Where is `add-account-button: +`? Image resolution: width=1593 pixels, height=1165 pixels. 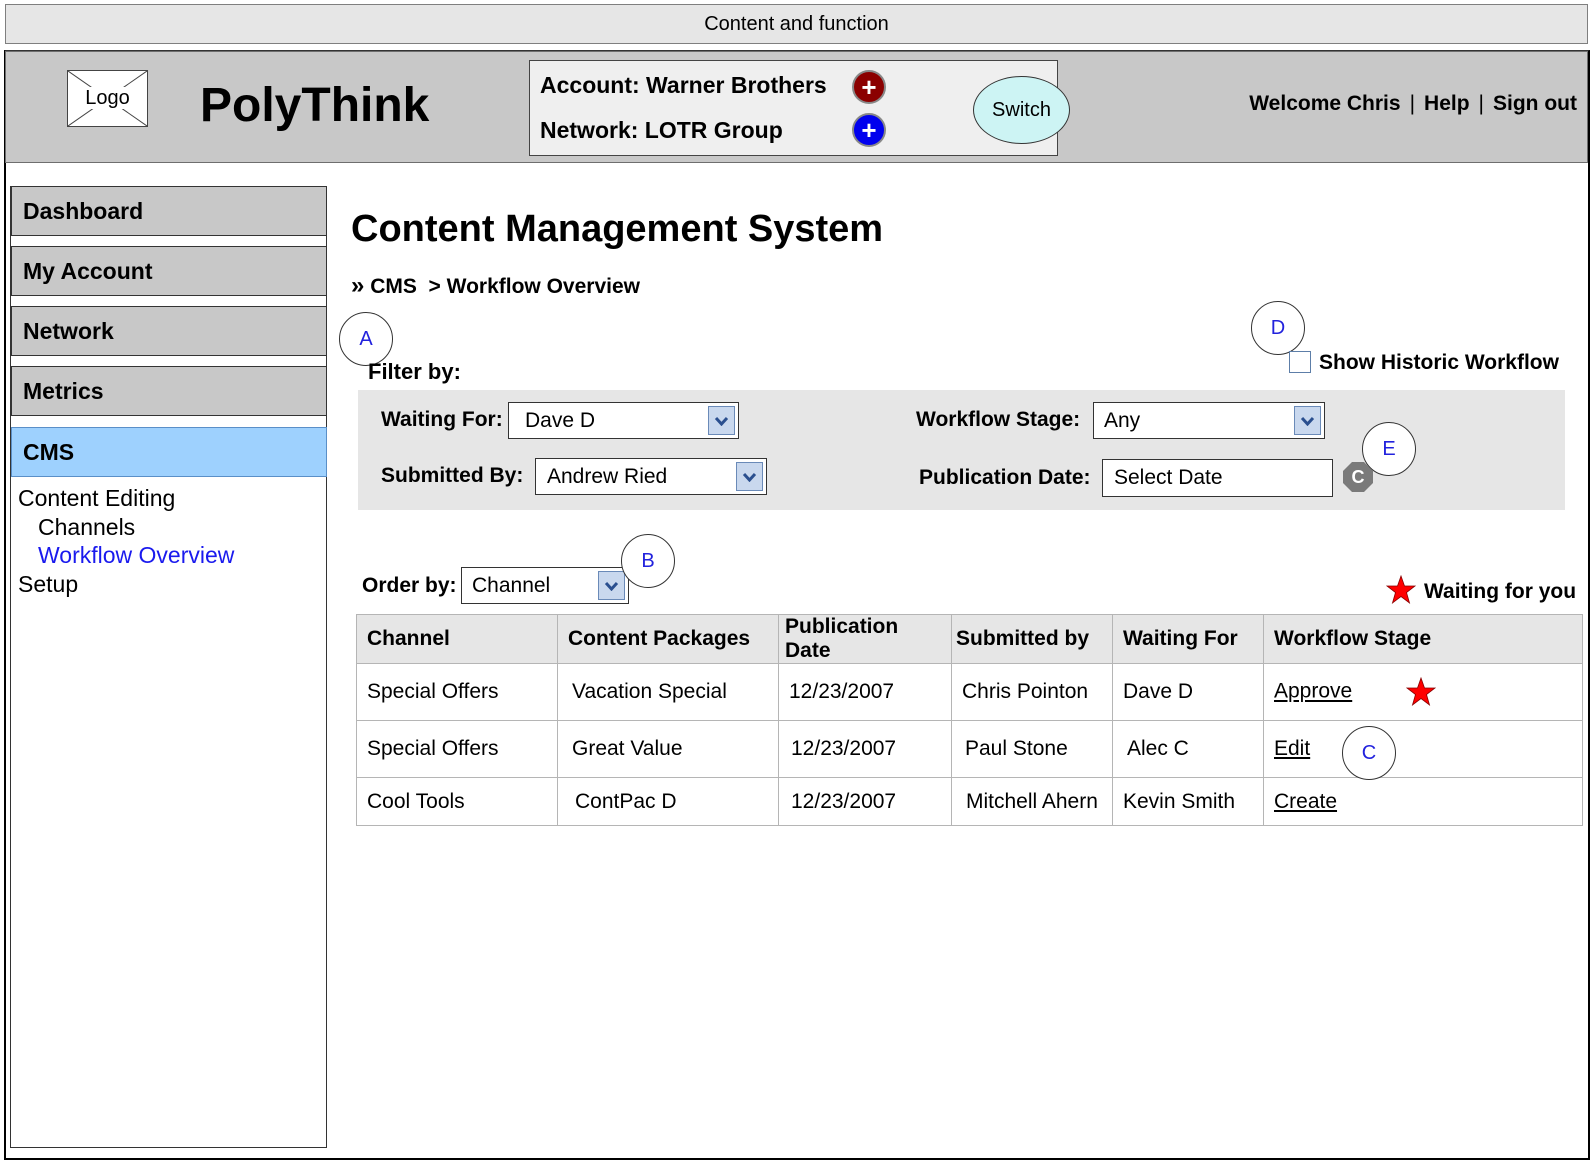 add-account-button: + is located at coordinates (869, 87).